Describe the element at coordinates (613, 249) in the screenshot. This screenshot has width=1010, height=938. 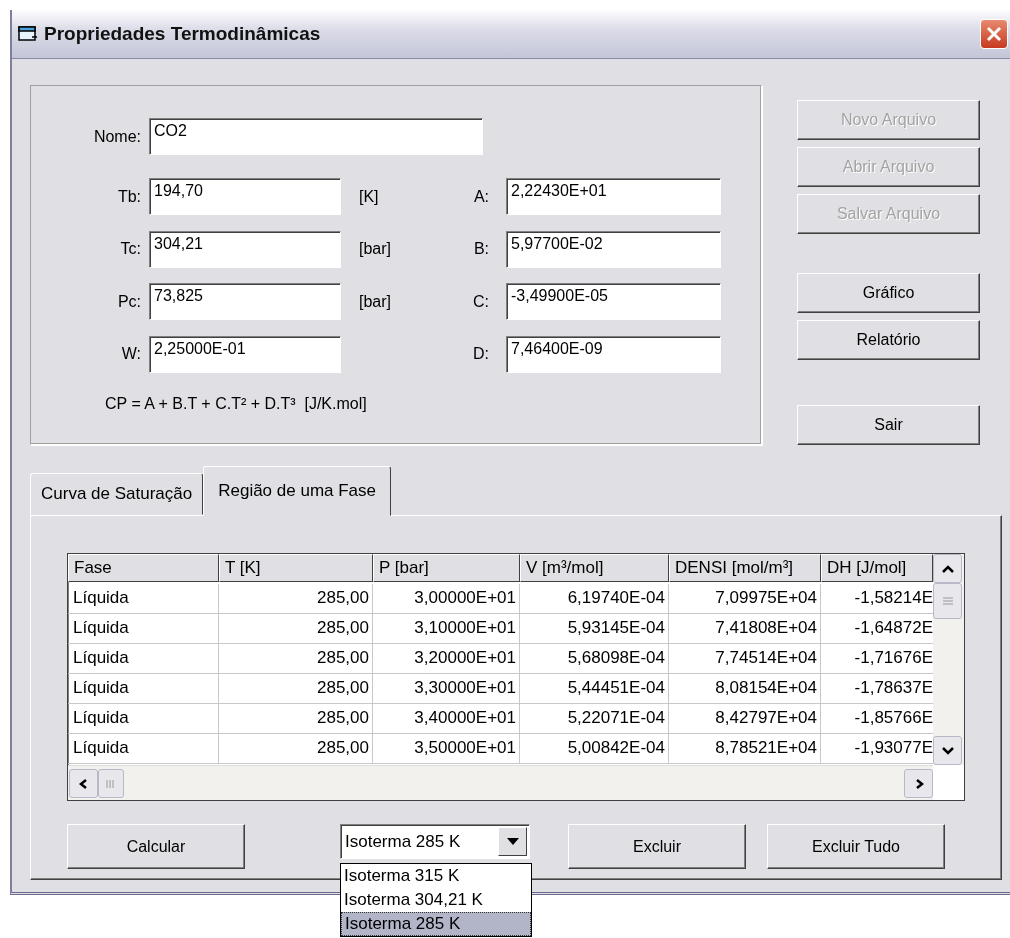
I see `coefficient-field: 5,97700E-02` at that location.